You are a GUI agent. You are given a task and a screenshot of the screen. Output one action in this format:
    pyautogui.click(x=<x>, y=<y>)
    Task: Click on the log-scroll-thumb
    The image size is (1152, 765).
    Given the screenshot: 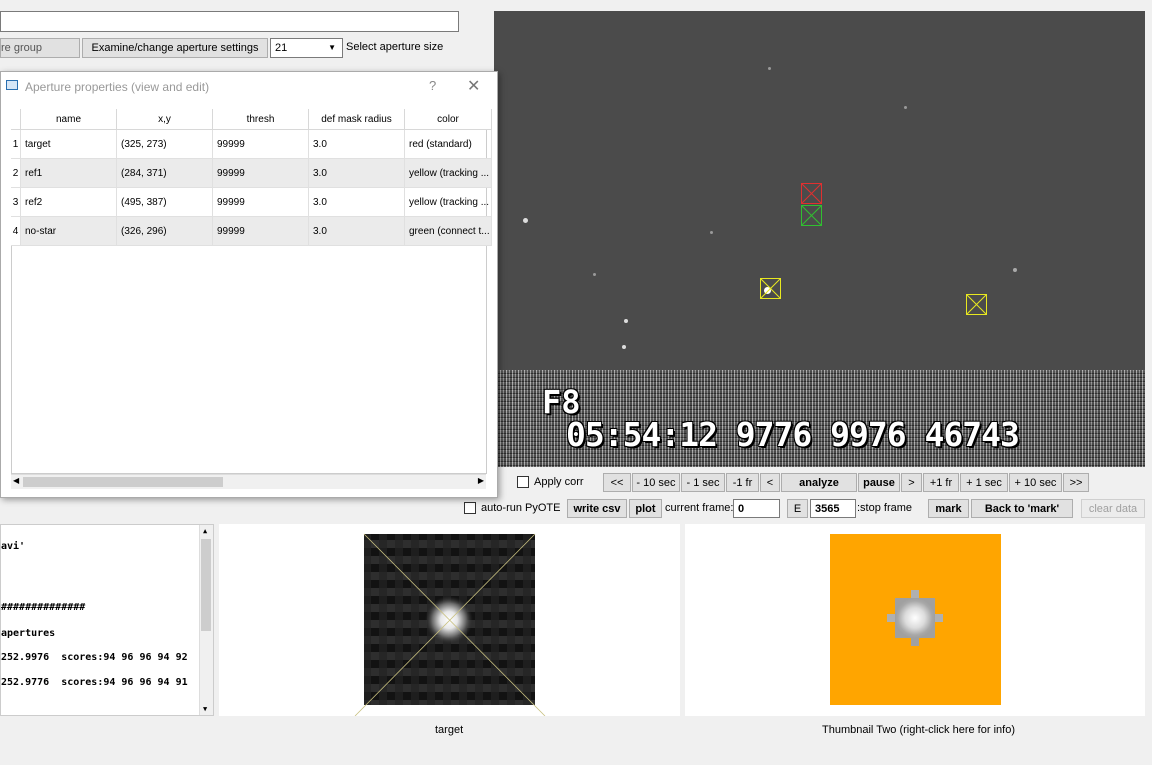 What is the action you would take?
    pyautogui.click(x=206, y=585)
    